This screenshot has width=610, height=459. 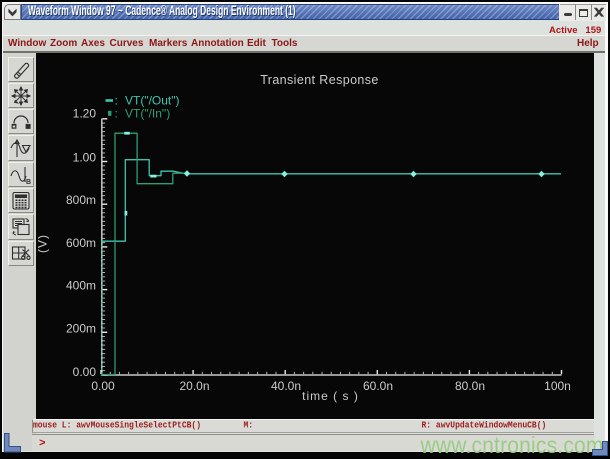 What do you see at coordinates (84, 157) in the screenshot?
I see `svg-text: 1.00` at bounding box center [84, 157].